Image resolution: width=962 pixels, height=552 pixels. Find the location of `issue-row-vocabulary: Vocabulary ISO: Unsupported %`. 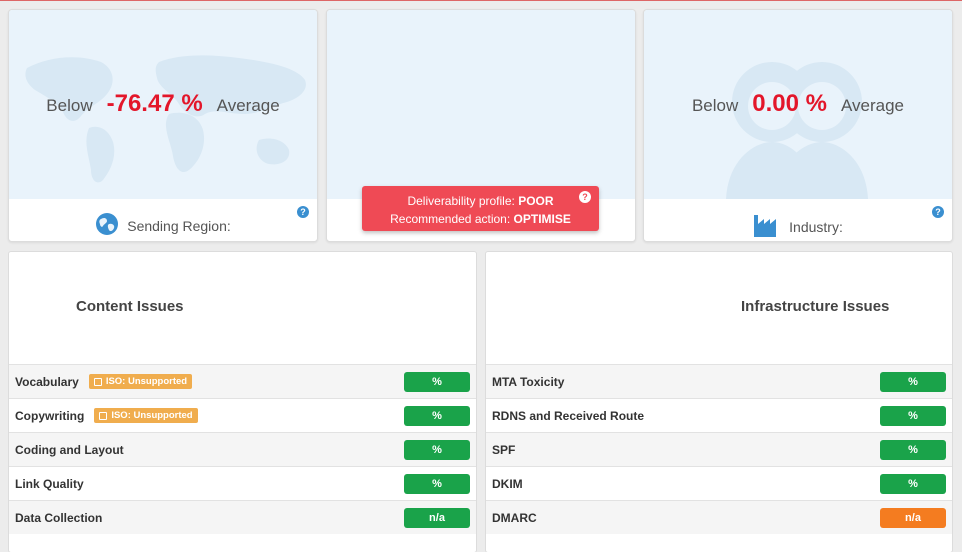

issue-row-vocabulary: Vocabulary ISO: Unsupported % is located at coordinates (242, 381).